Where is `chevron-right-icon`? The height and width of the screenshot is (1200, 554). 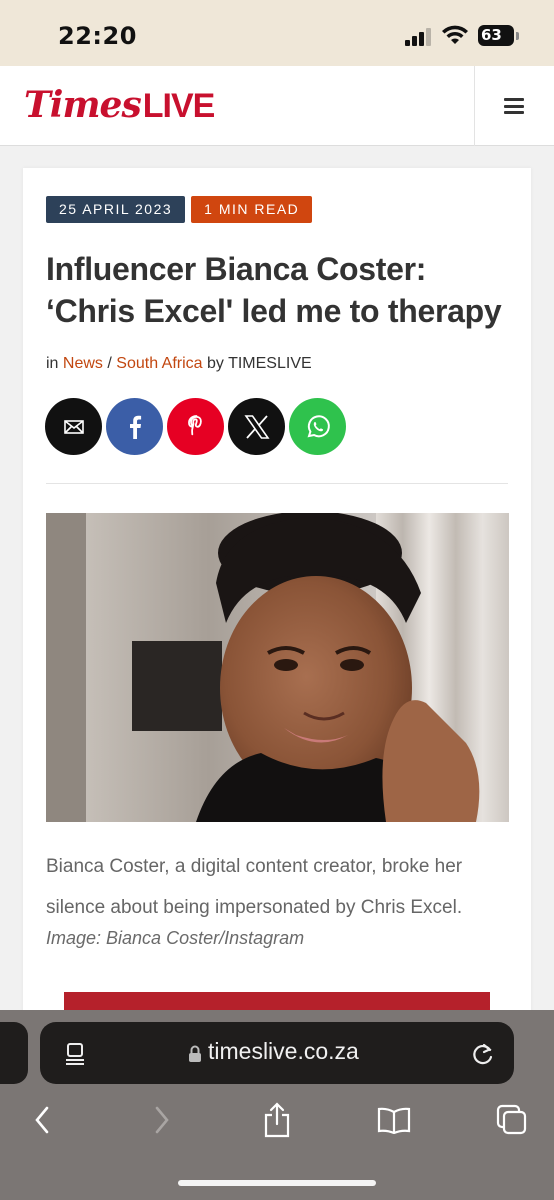 chevron-right-icon is located at coordinates (162, 1120).